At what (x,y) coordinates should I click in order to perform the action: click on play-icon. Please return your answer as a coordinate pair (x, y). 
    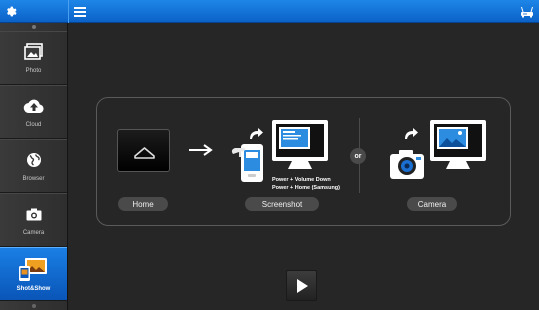
    Looking at the image, I should click on (302, 285).